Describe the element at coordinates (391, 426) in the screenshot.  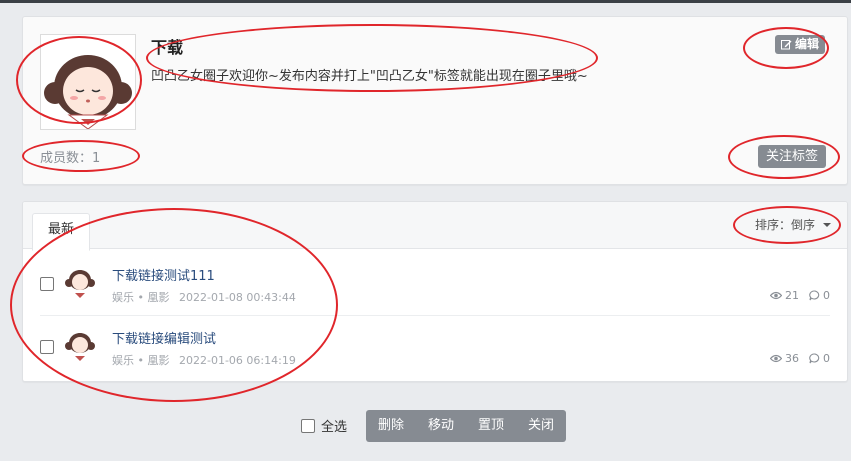
I see `delete-button: 删除` at that location.